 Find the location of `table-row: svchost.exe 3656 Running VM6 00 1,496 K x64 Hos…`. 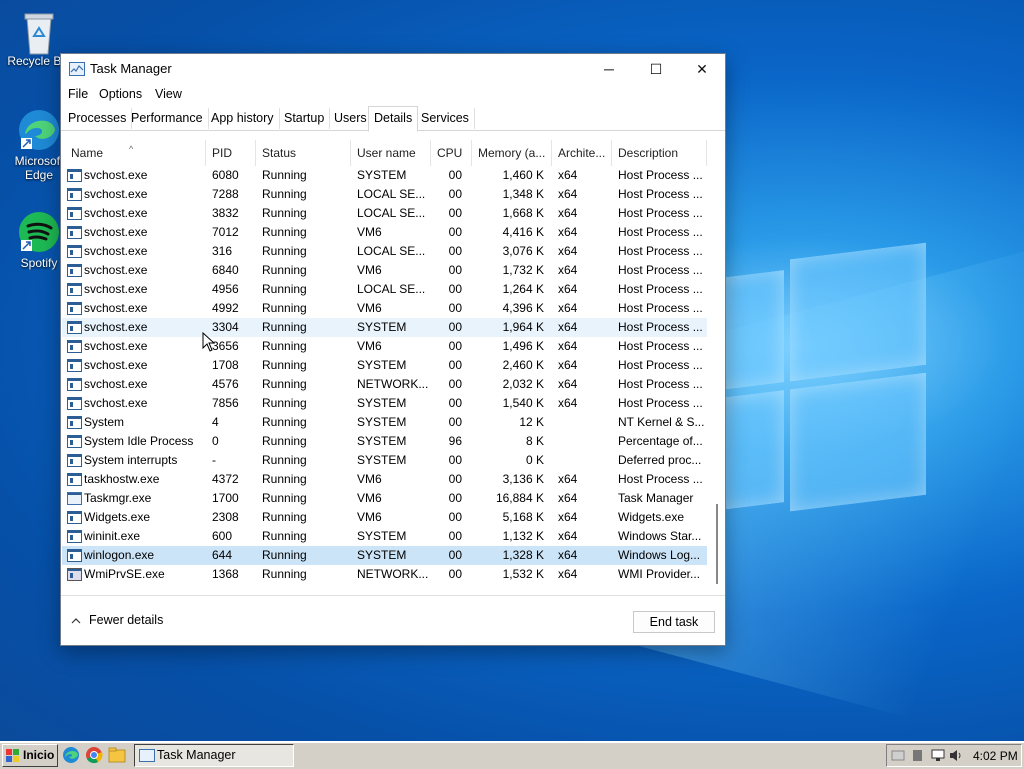

table-row: svchost.exe 3656 Running VM6 00 1,496 K x64 Hos… is located at coordinates (384, 346).